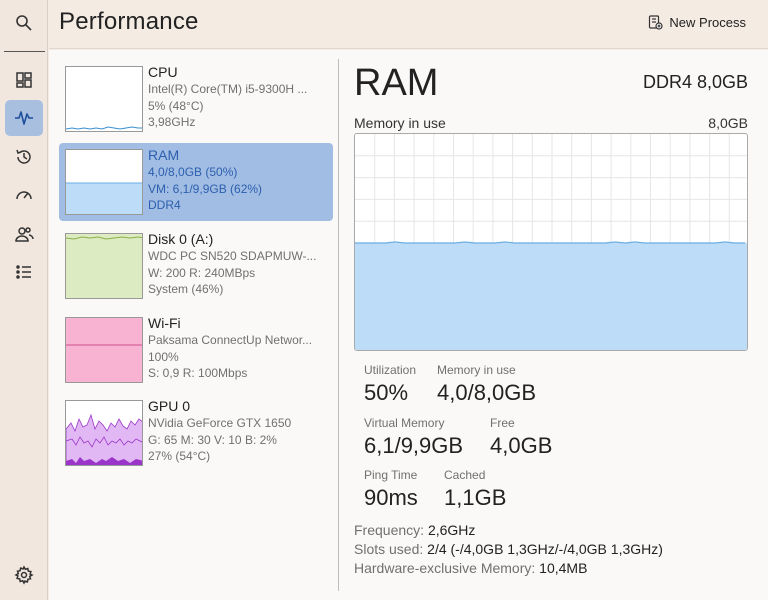 The width and height of the screenshot is (768, 600). I want to click on stat-value: 90ms, so click(391, 497).